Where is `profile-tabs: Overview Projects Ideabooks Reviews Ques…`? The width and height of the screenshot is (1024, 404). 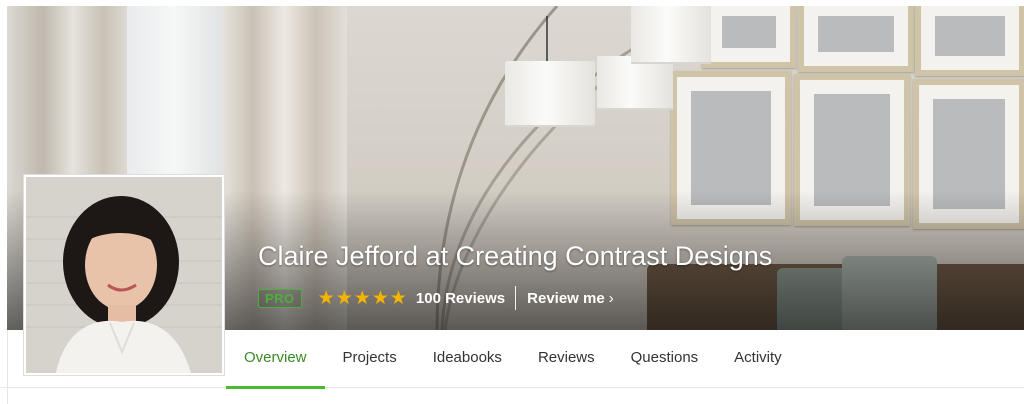 profile-tabs: Overview Projects Ideabooks Reviews Ques… is located at coordinates (625, 360).